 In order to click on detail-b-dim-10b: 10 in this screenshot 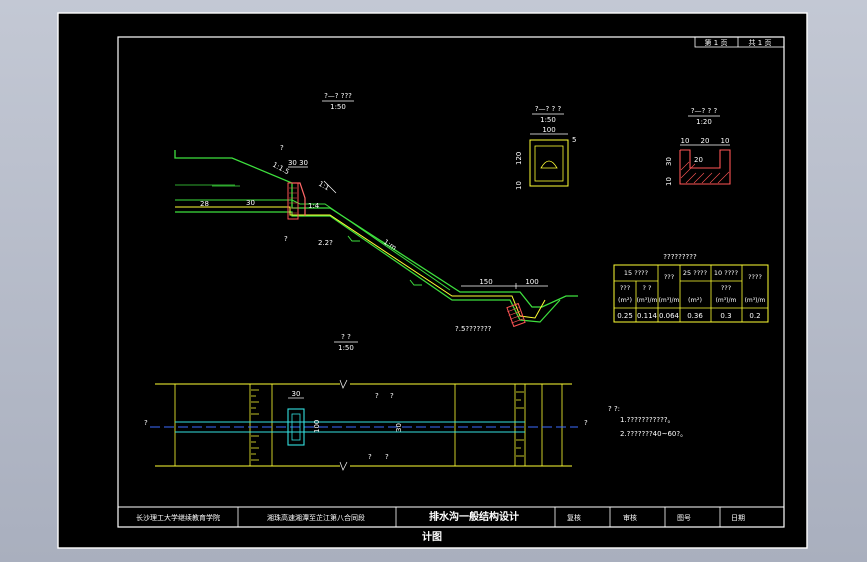, I will do `click(725, 141)`.